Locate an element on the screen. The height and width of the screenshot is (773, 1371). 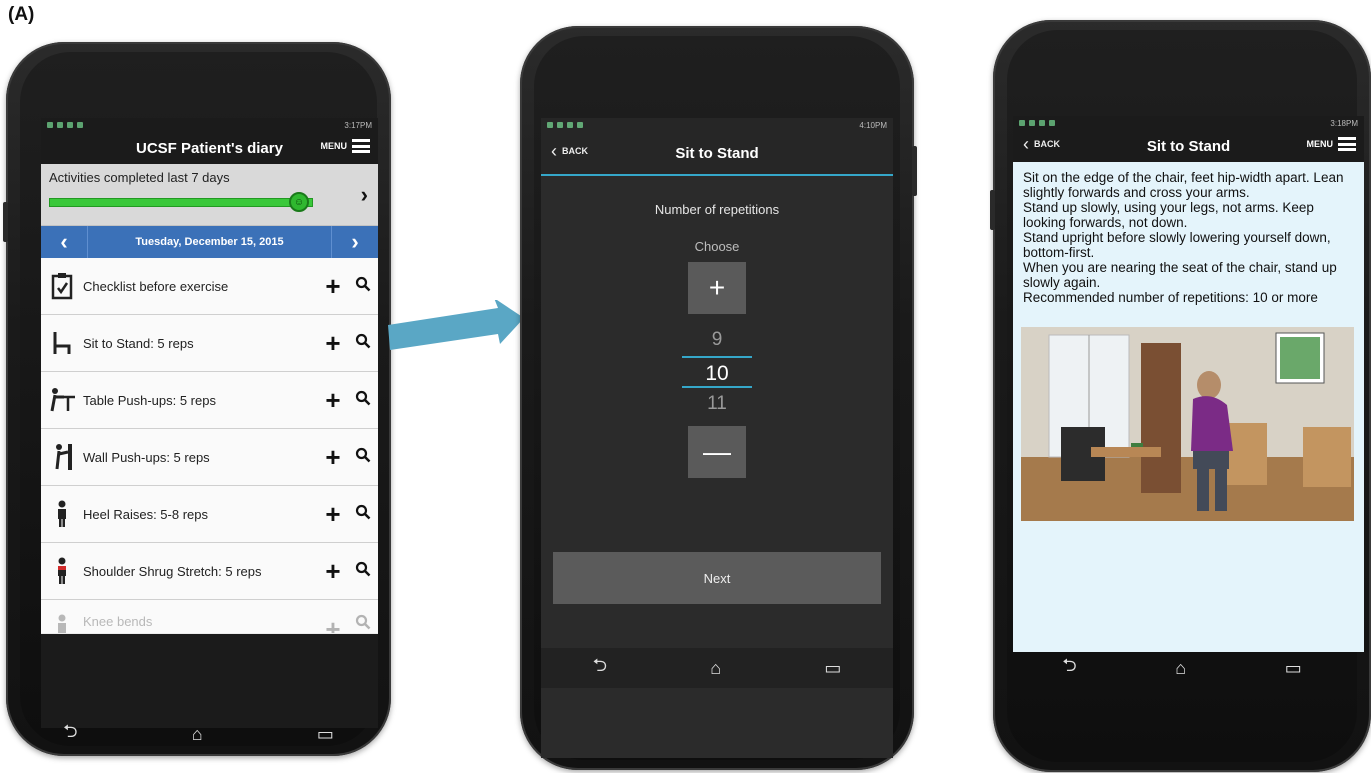
date-navigator: ‹ Tuesday, December 15, 2015 › is located at coordinates (209, 242).